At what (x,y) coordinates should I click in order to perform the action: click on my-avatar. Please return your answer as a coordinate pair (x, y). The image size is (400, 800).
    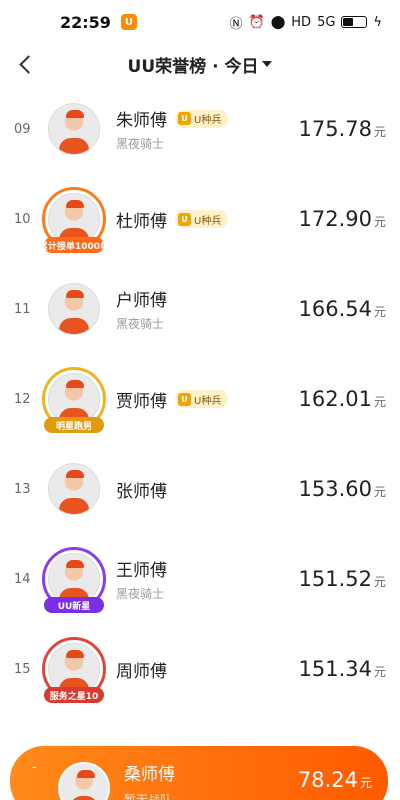
    Looking at the image, I should click on (84, 780).